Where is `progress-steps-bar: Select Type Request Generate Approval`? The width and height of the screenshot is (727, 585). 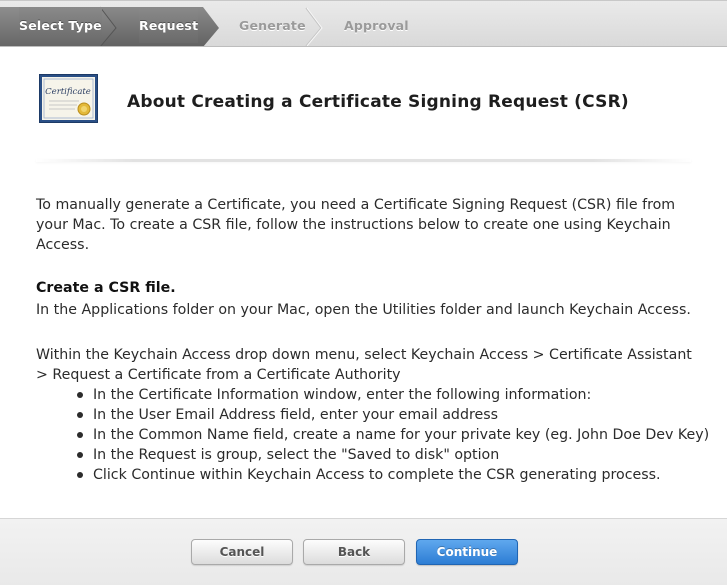 progress-steps-bar: Select Type Request Generate Approval is located at coordinates (363, 23).